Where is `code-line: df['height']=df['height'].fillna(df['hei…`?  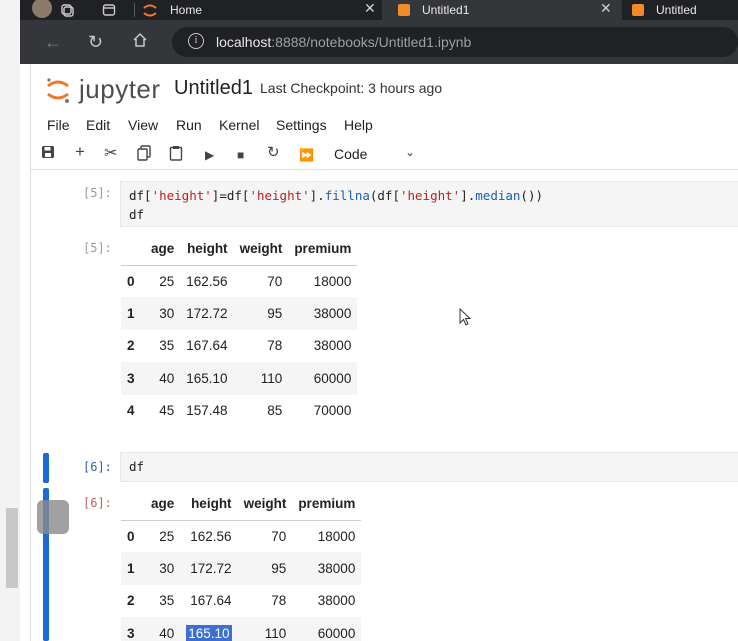
code-line: df['height']=df['height'].fillna(df['hei… is located at coordinates (336, 195).